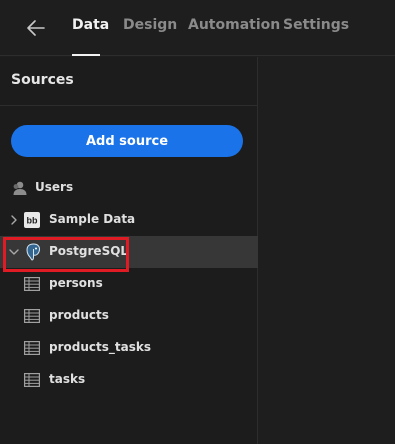  I want to click on table-item-label: tasks, so click(67, 379).